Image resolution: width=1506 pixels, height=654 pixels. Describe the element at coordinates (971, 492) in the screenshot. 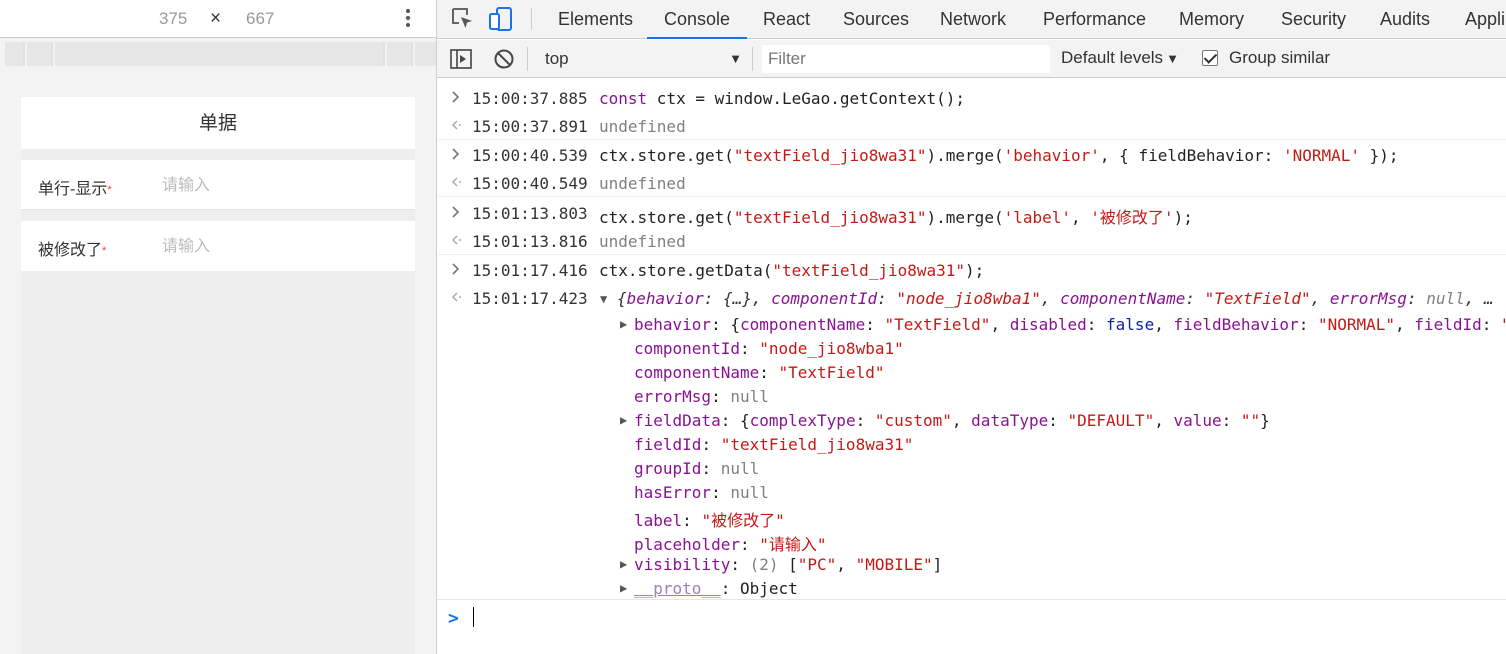

I see `object-property: hasError: null` at that location.